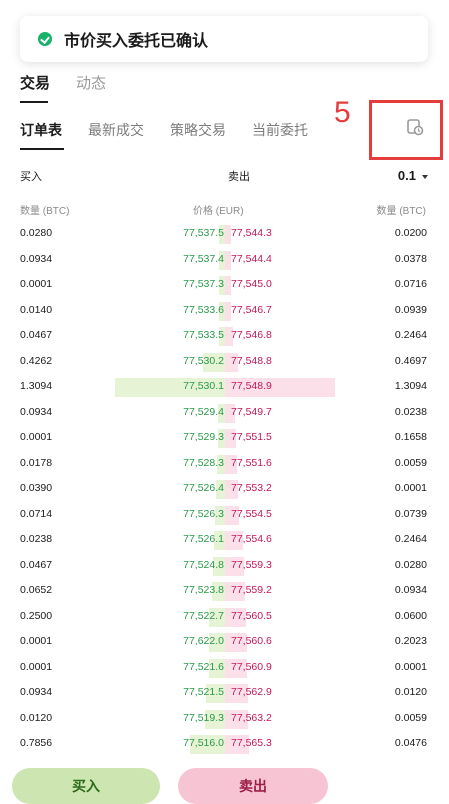  Describe the element at coordinates (203, 564) in the screenshot. I see `bid-price: 77,524.8` at that location.